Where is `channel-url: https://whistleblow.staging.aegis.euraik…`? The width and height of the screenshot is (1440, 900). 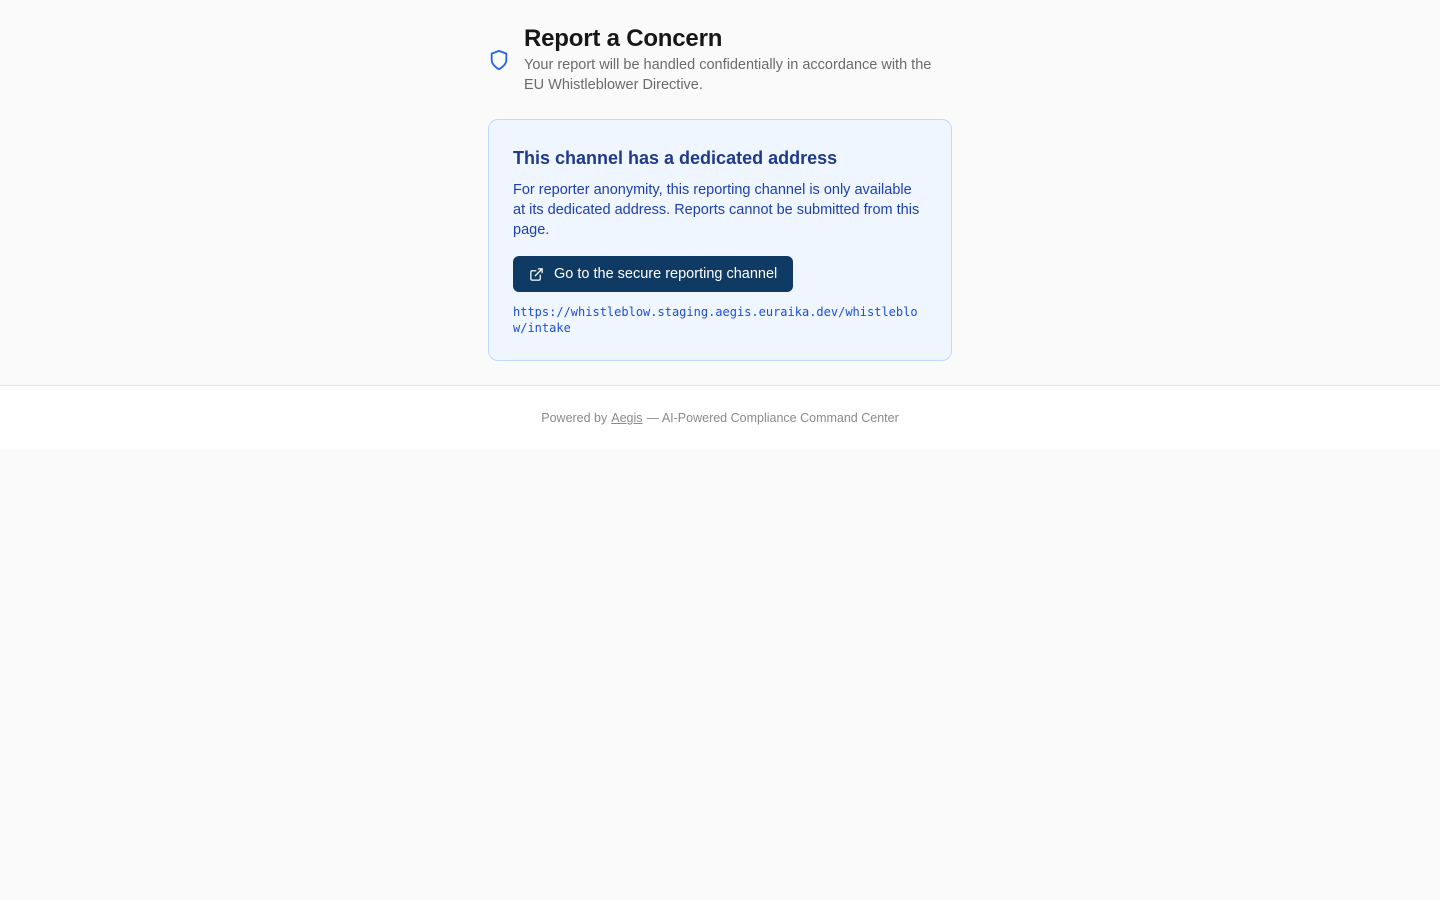 channel-url: https://whistleblow.staging.aegis.euraik… is located at coordinates (715, 320).